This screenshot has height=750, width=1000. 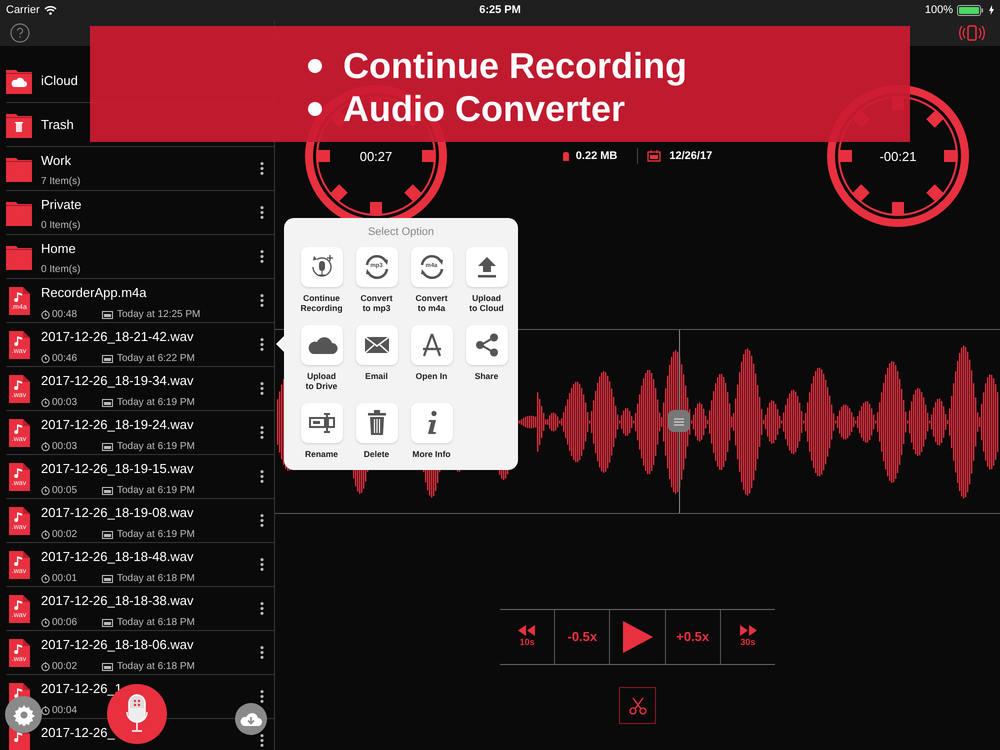 What do you see at coordinates (50, 10) in the screenshot?
I see `wifi-icon` at bounding box center [50, 10].